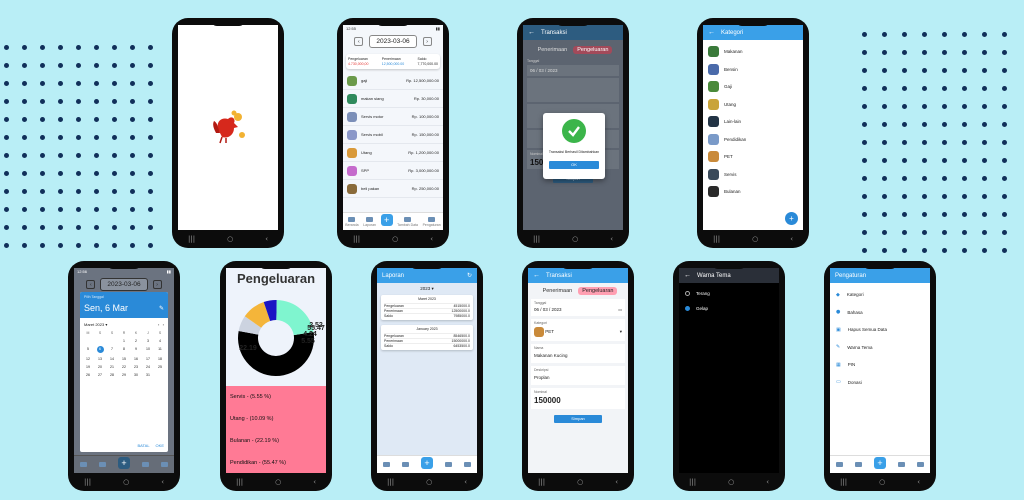 The width and height of the screenshot is (1024, 500). What do you see at coordinates (124, 367) in the screenshot?
I see `calendar-day: 22` at bounding box center [124, 367].